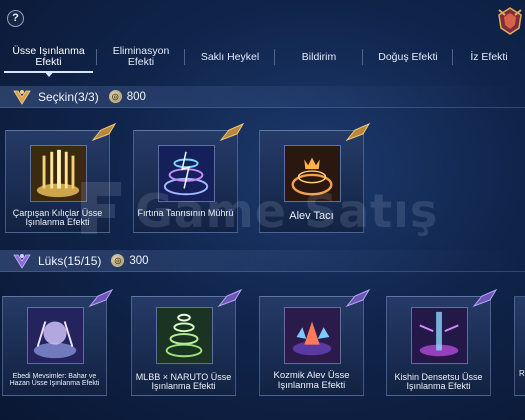 Image resolution: width=525 pixels, height=420 pixels. I want to click on storm-seal-icon, so click(186, 173).